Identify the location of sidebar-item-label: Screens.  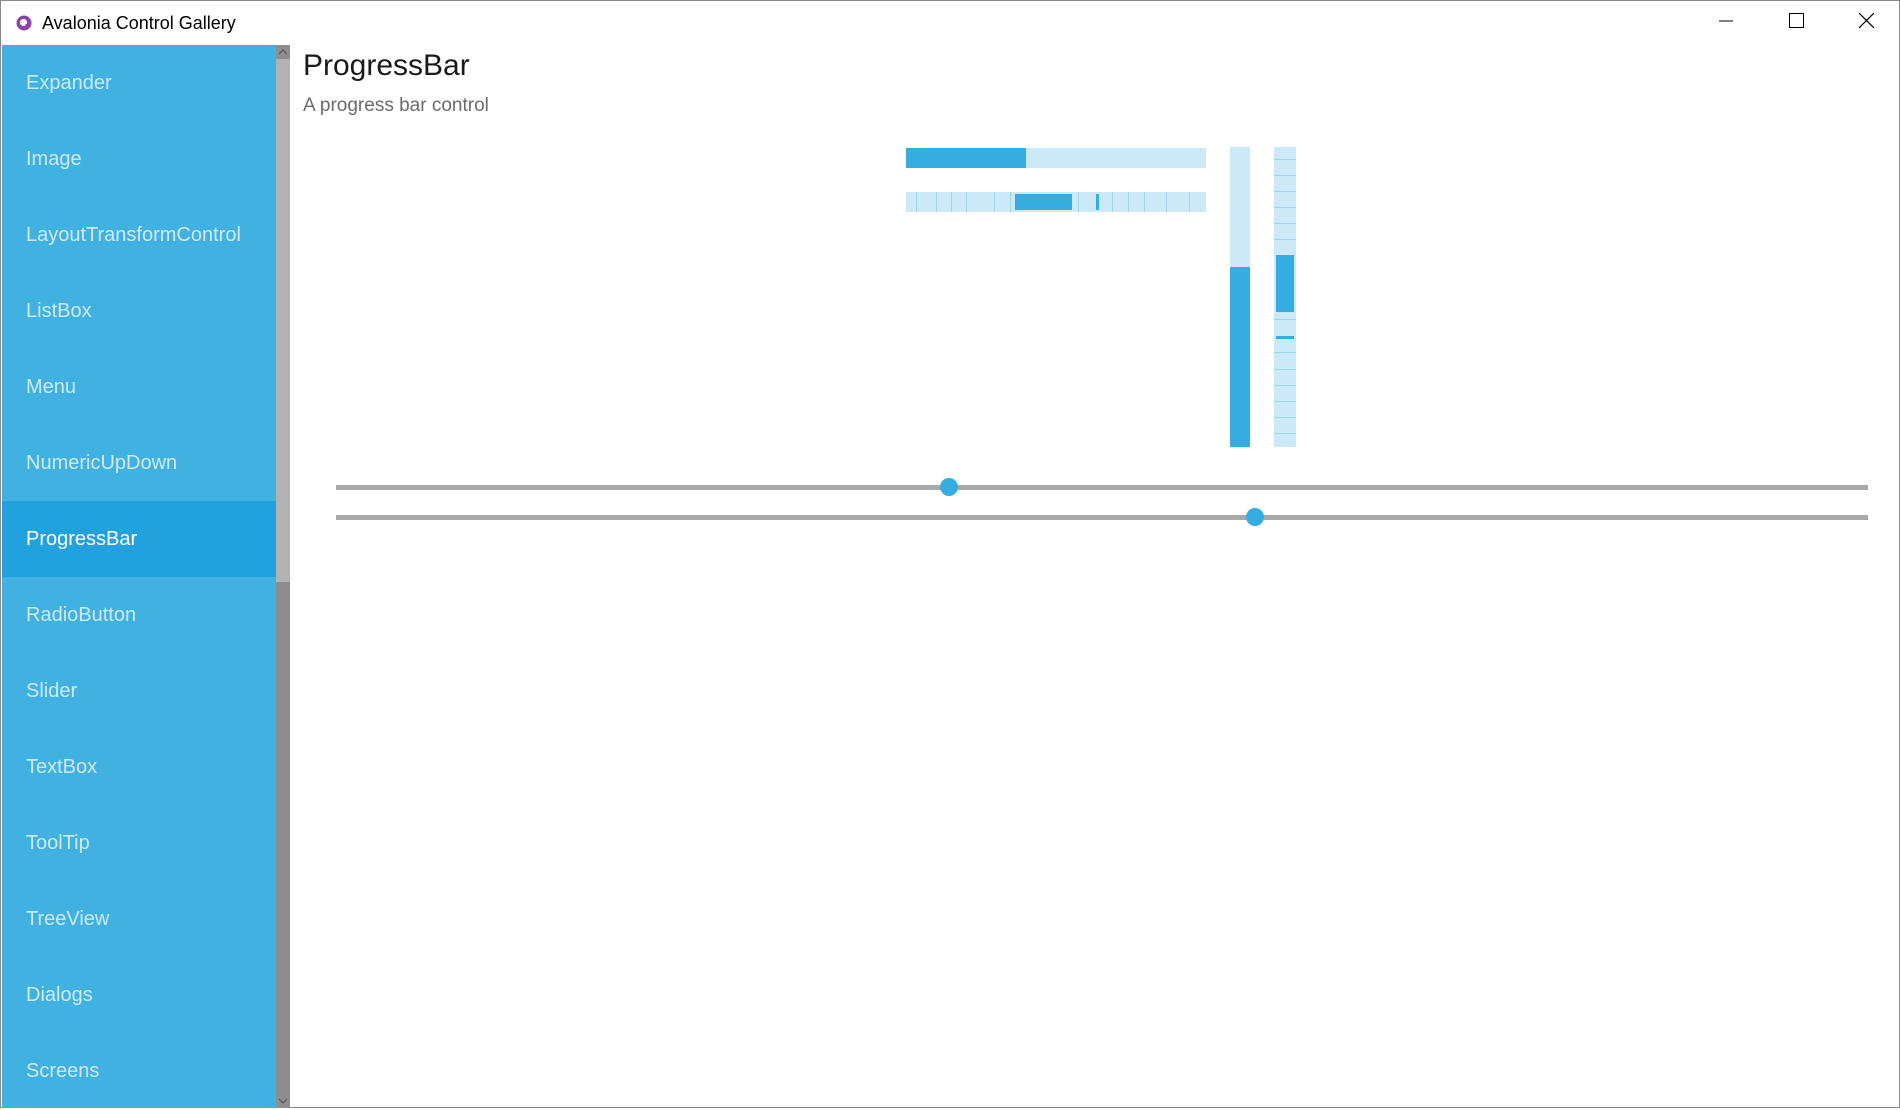
(63, 1070).